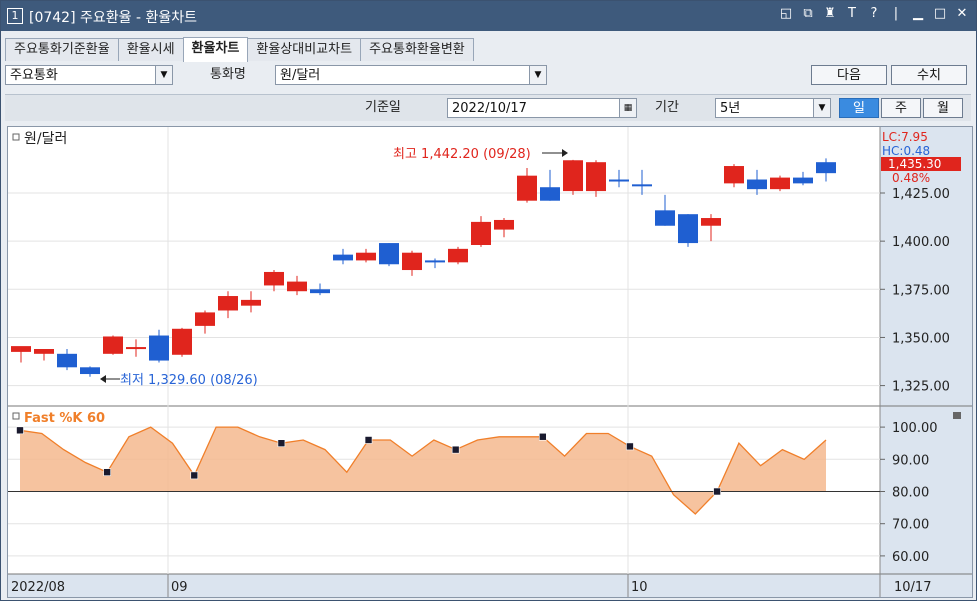  Describe the element at coordinates (490, 585) in the screenshot. I see `x-axis-panel` at that location.